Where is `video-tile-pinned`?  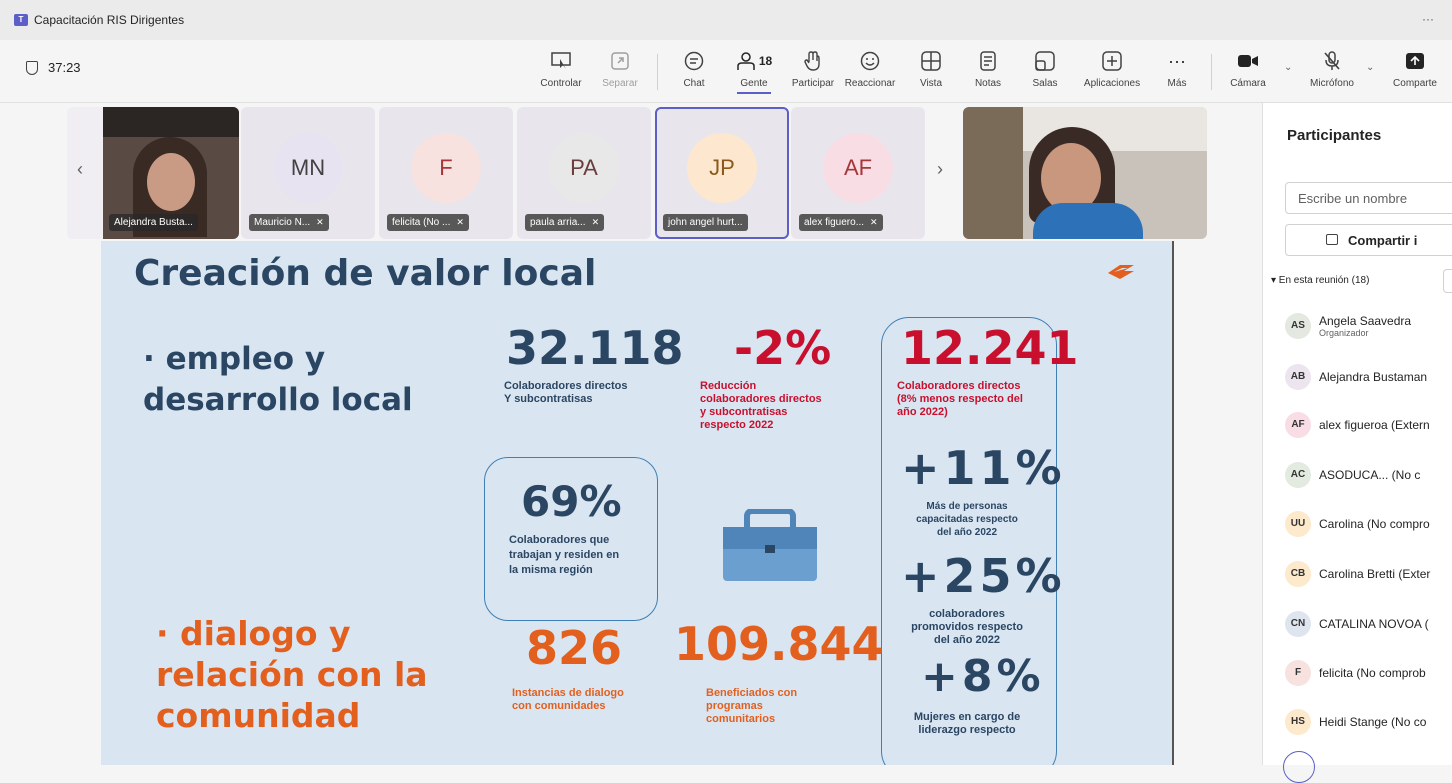
video-tile-pinned is located at coordinates (1085, 173).